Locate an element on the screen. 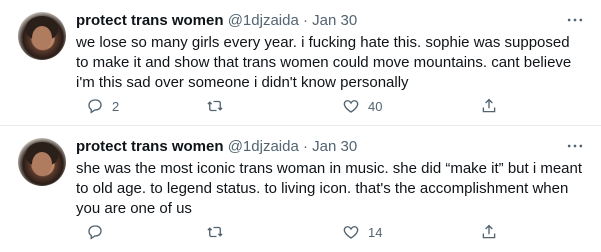 The width and height of the screenshot is (601, 252). like-count: 40 is located at coordinates (375, 106).